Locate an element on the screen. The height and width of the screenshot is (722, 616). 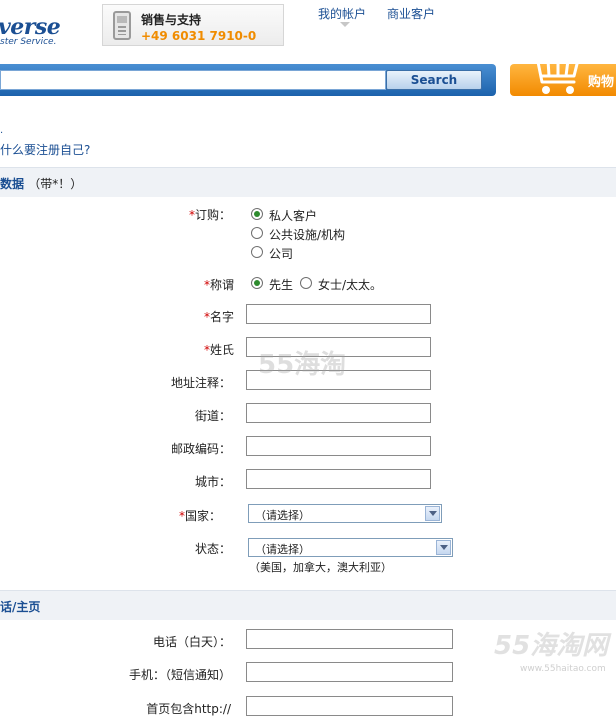
search-input is located at coordinates (193, 80).